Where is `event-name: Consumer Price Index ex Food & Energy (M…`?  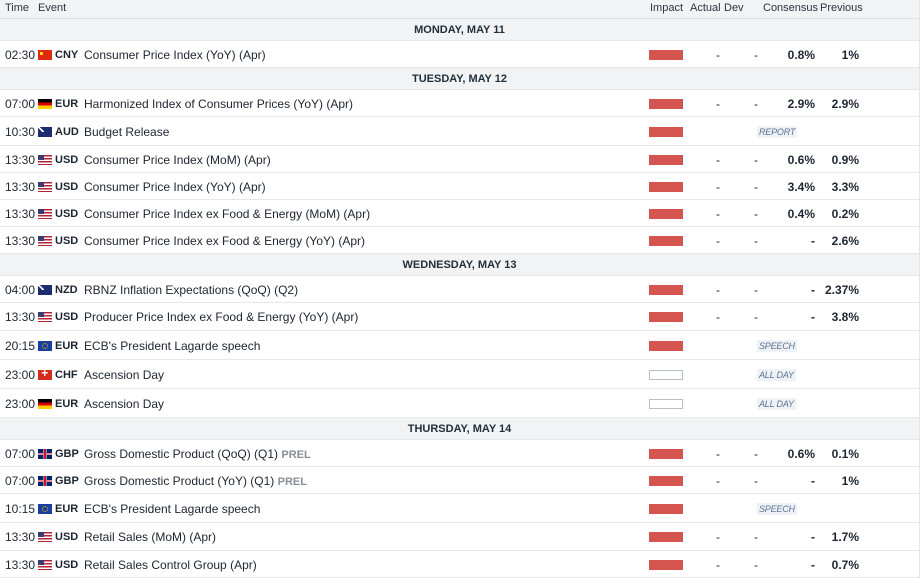 event-name: Consumer Price Index ex Food & Energy (M… is located at coordinates (227, 214).